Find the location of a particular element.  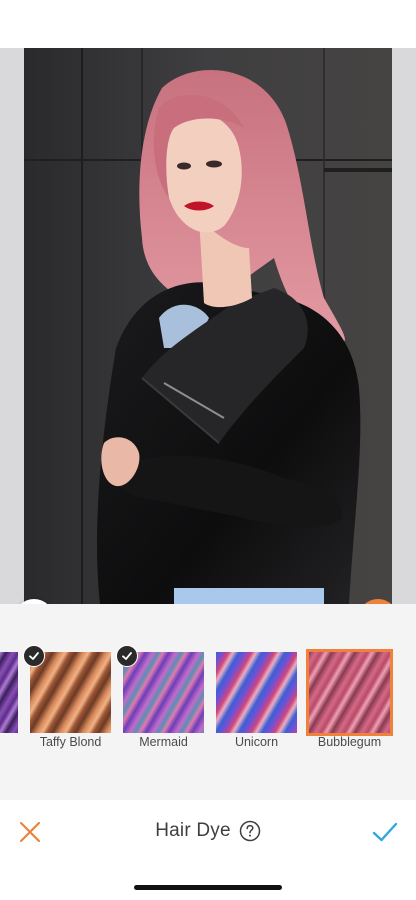

home-indicator is located at coordinates (208, 887).